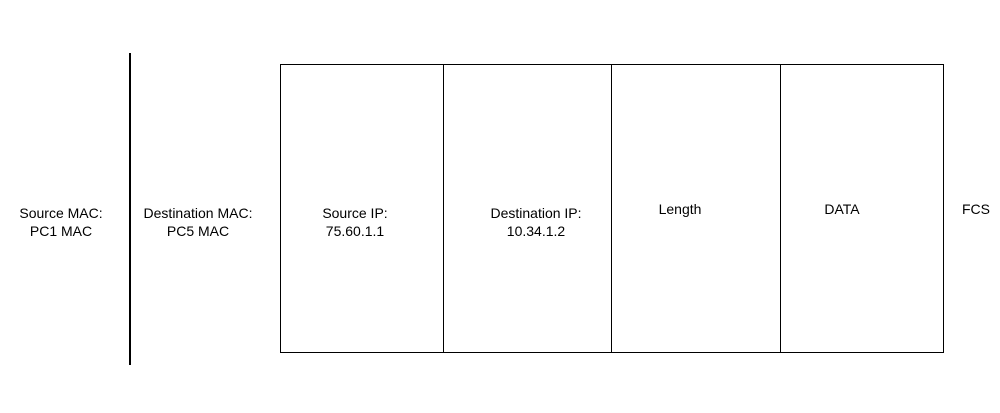  Describe the element at coordinates (355, 231) in the screenshot. I see `source-ip-value: 75.60.1.1` at that location.